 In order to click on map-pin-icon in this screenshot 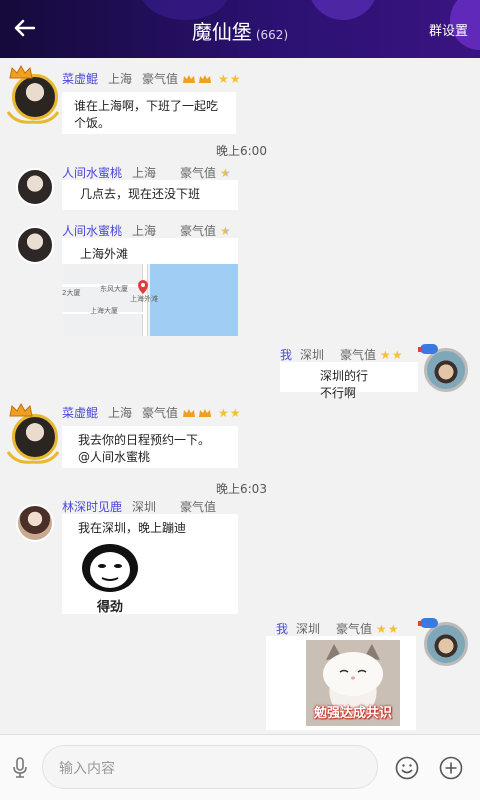, I will do `click(143, 287)`.